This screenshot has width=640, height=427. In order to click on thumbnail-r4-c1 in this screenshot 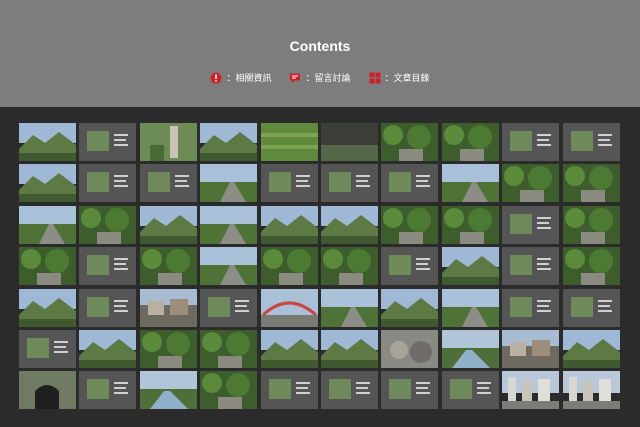, I will do `click(47, 266)`.